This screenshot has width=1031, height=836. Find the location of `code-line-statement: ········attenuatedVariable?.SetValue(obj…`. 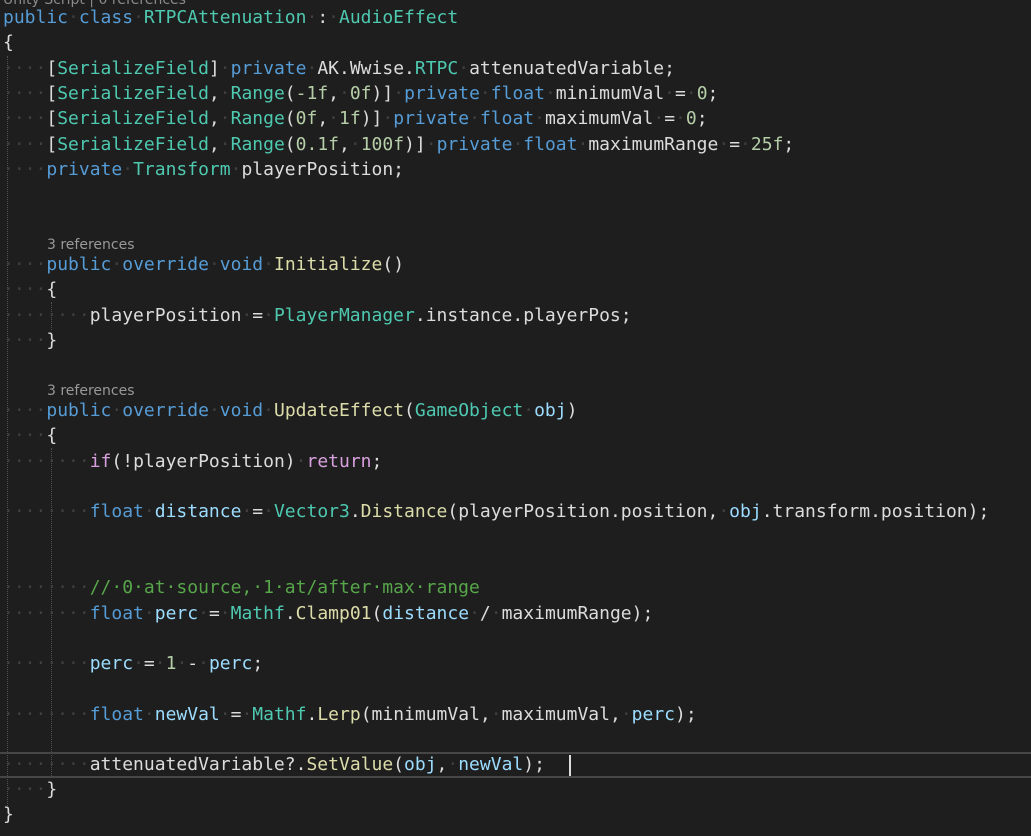

code-line-statement: ········attenuatedVariable?.SetValue(obj… is located at coordinates (274, 764).